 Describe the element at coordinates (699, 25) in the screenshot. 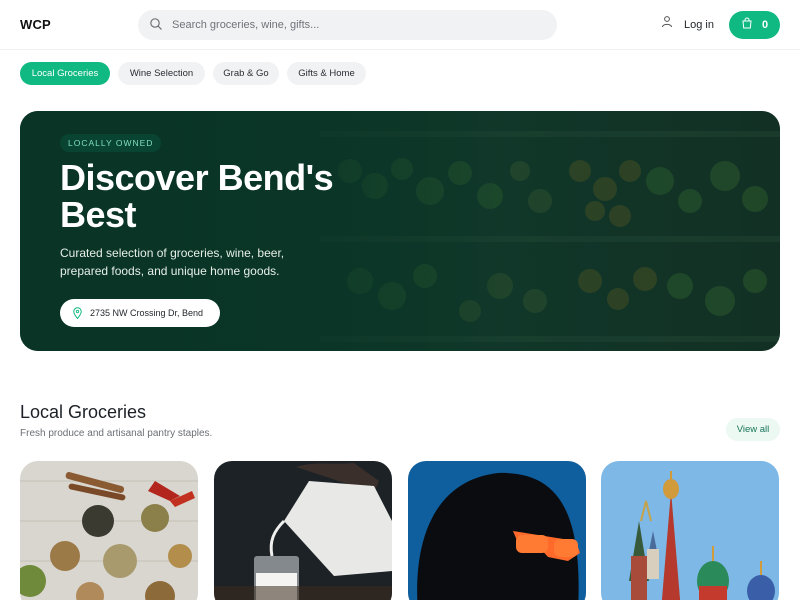

I see `login-link: Log in` at that location.